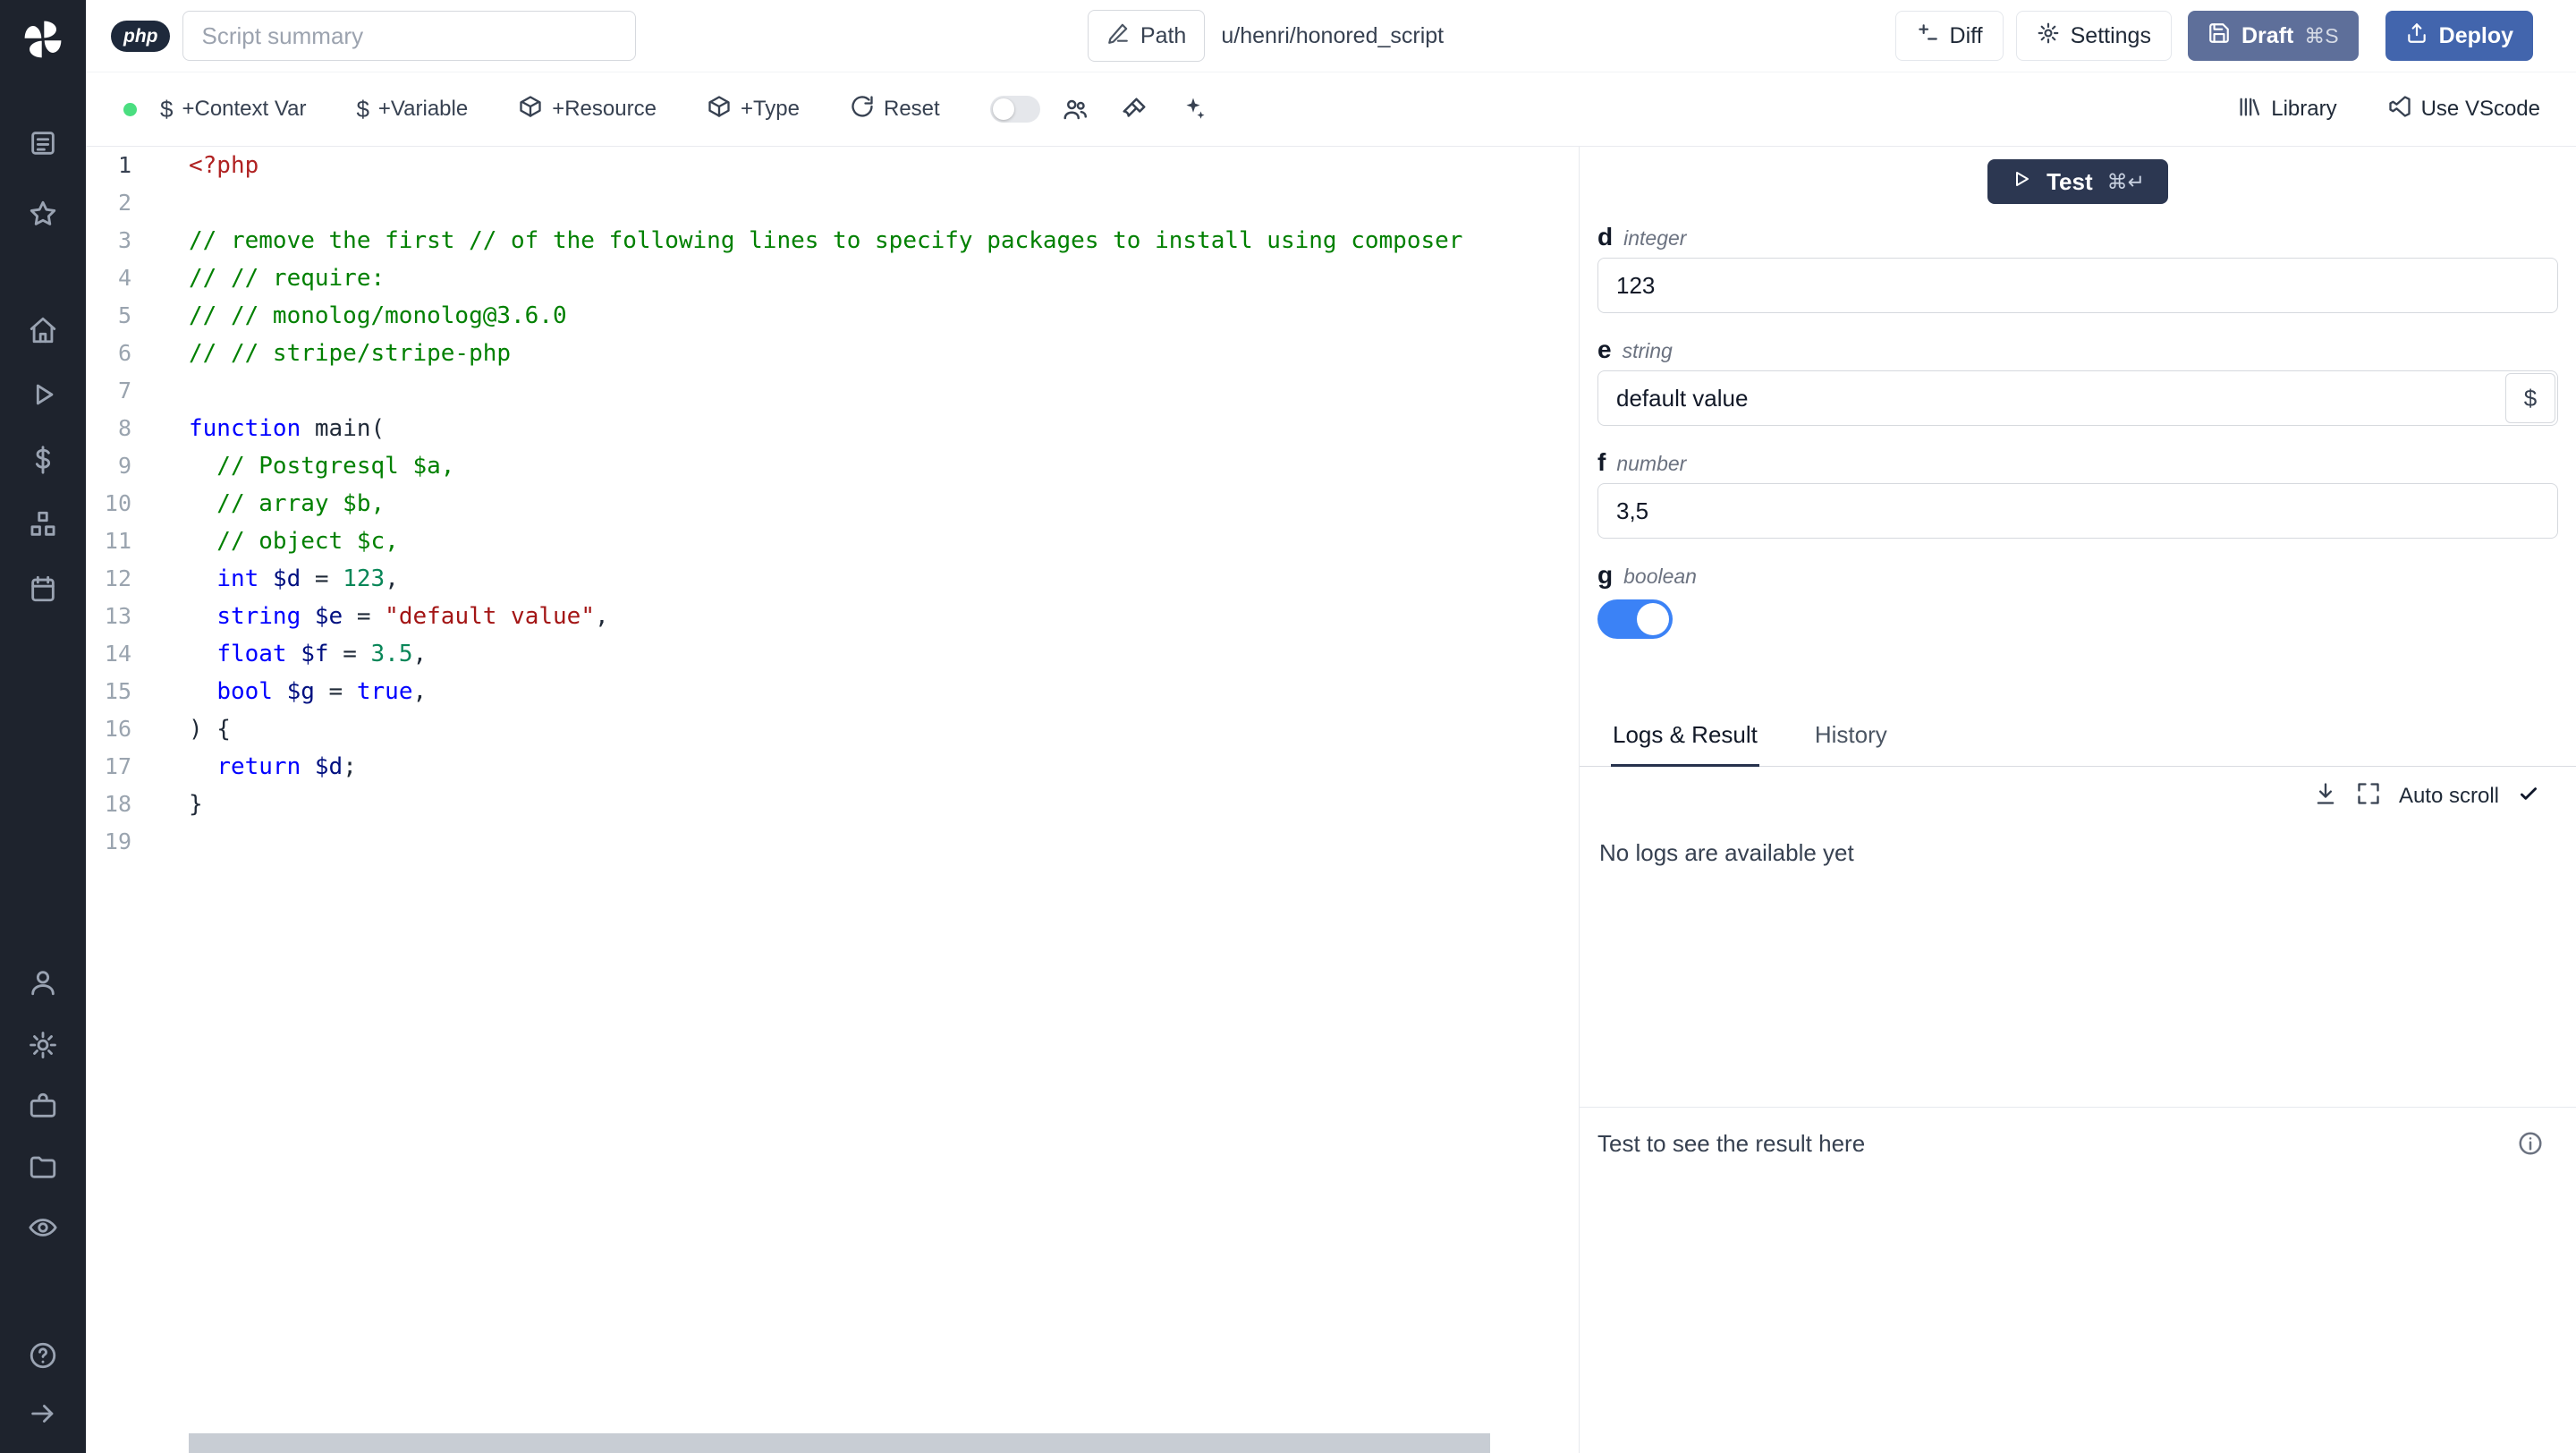 The image size is (2576, 1453). I want to click on path-group: Path u/henri/honored_script, so click(1265, 36).